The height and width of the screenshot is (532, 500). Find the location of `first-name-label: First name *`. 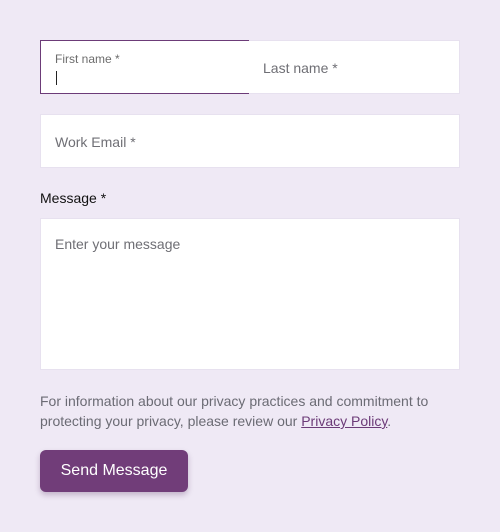

first-name-label: First name * is located at coordinates (87, 59).